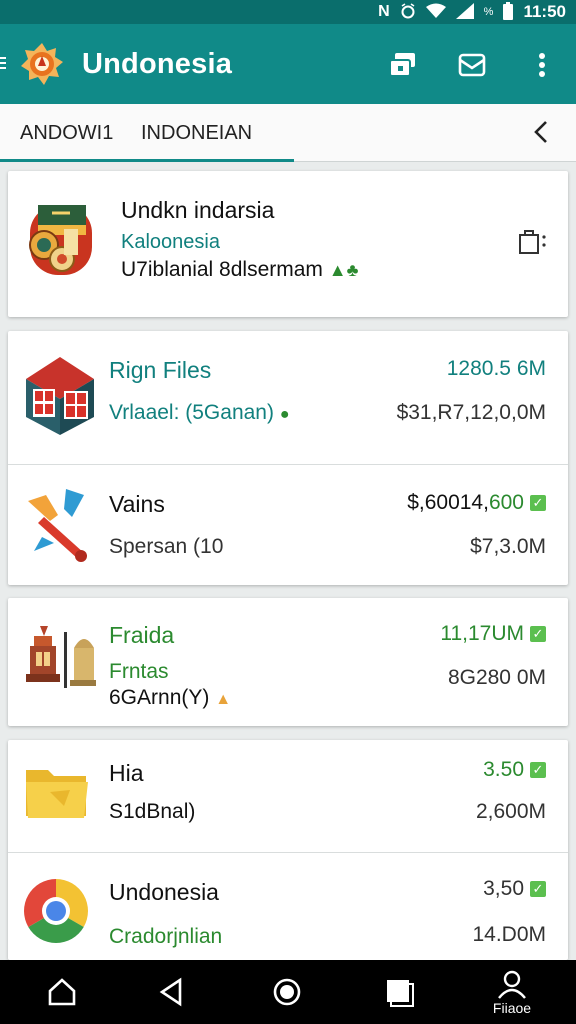  Describe the element at coordinates (56, 911) in the screenshot. I see `chrome-icon` at that location.